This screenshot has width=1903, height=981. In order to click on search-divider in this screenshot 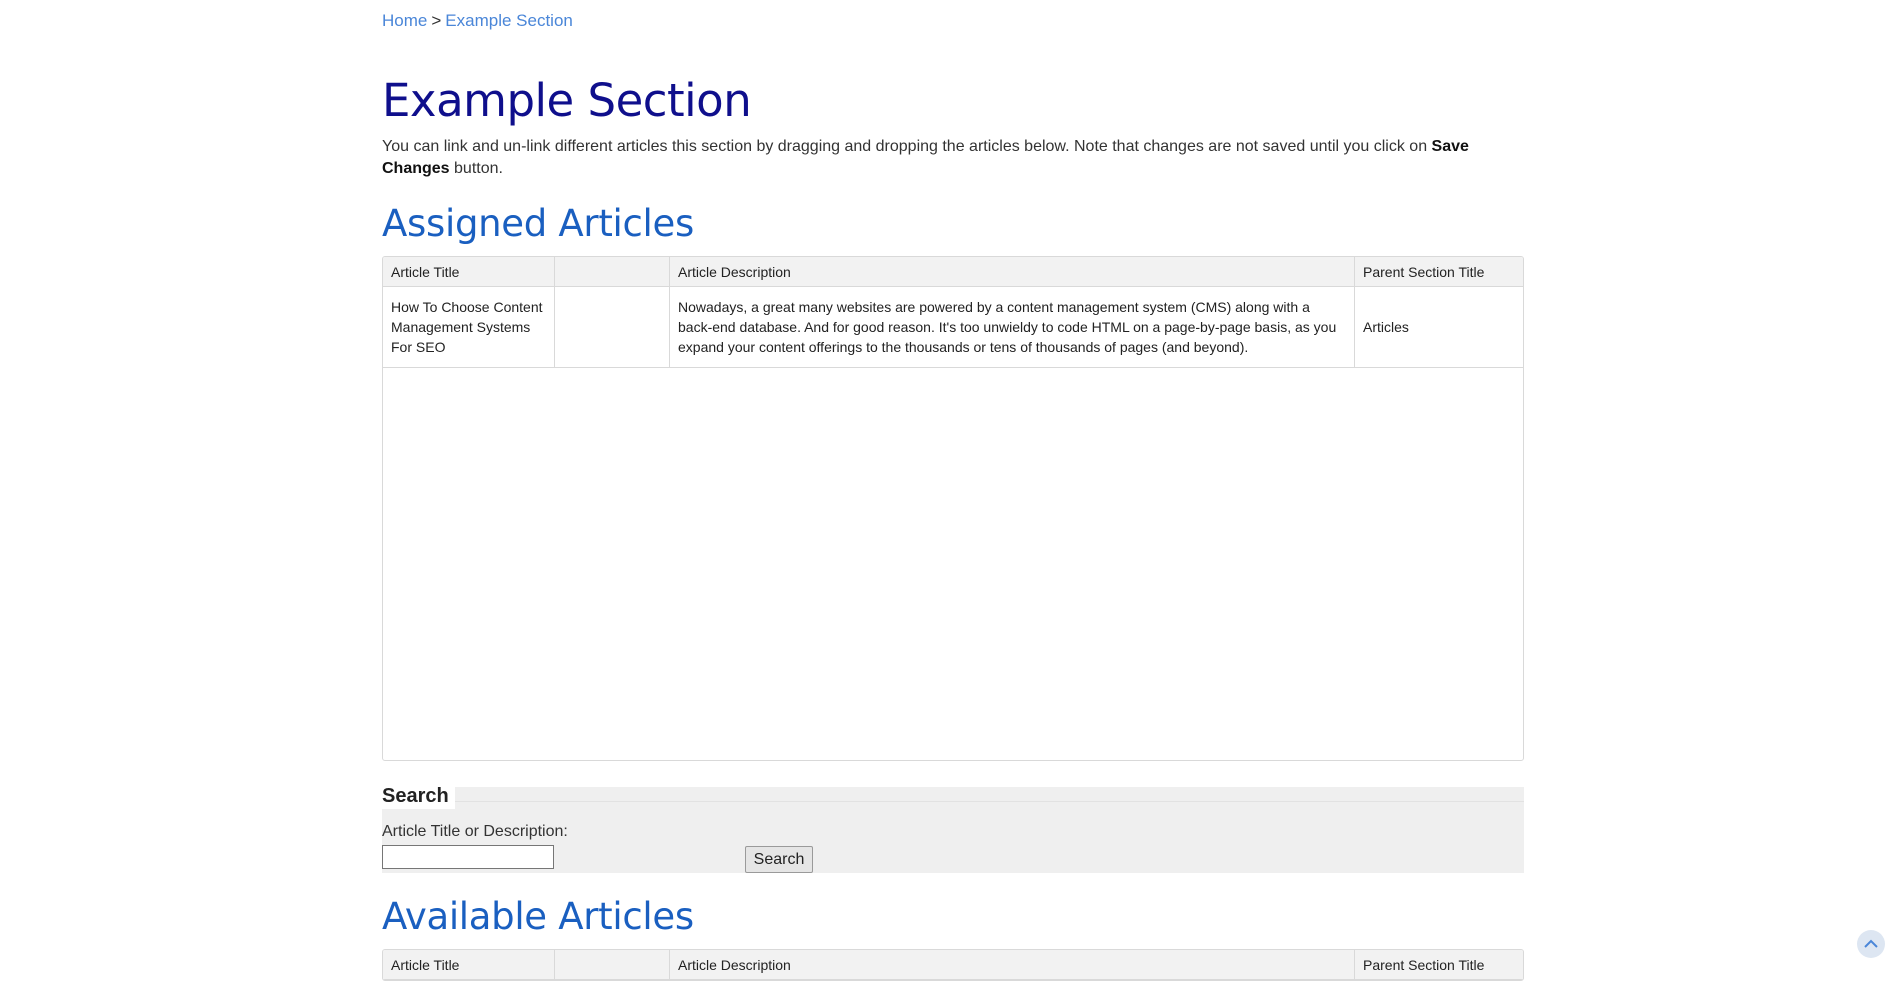, I will do `click(953, 801)`.